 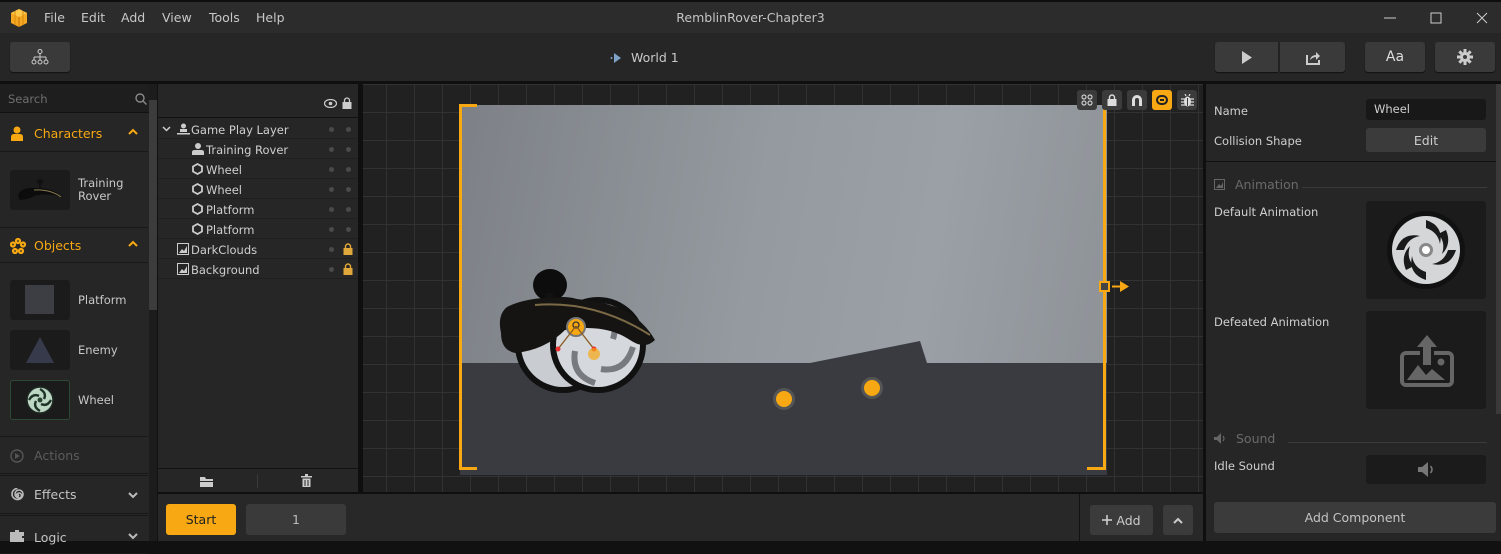 I want to click on idle-sound-slot, so click(x=1426, y=469).